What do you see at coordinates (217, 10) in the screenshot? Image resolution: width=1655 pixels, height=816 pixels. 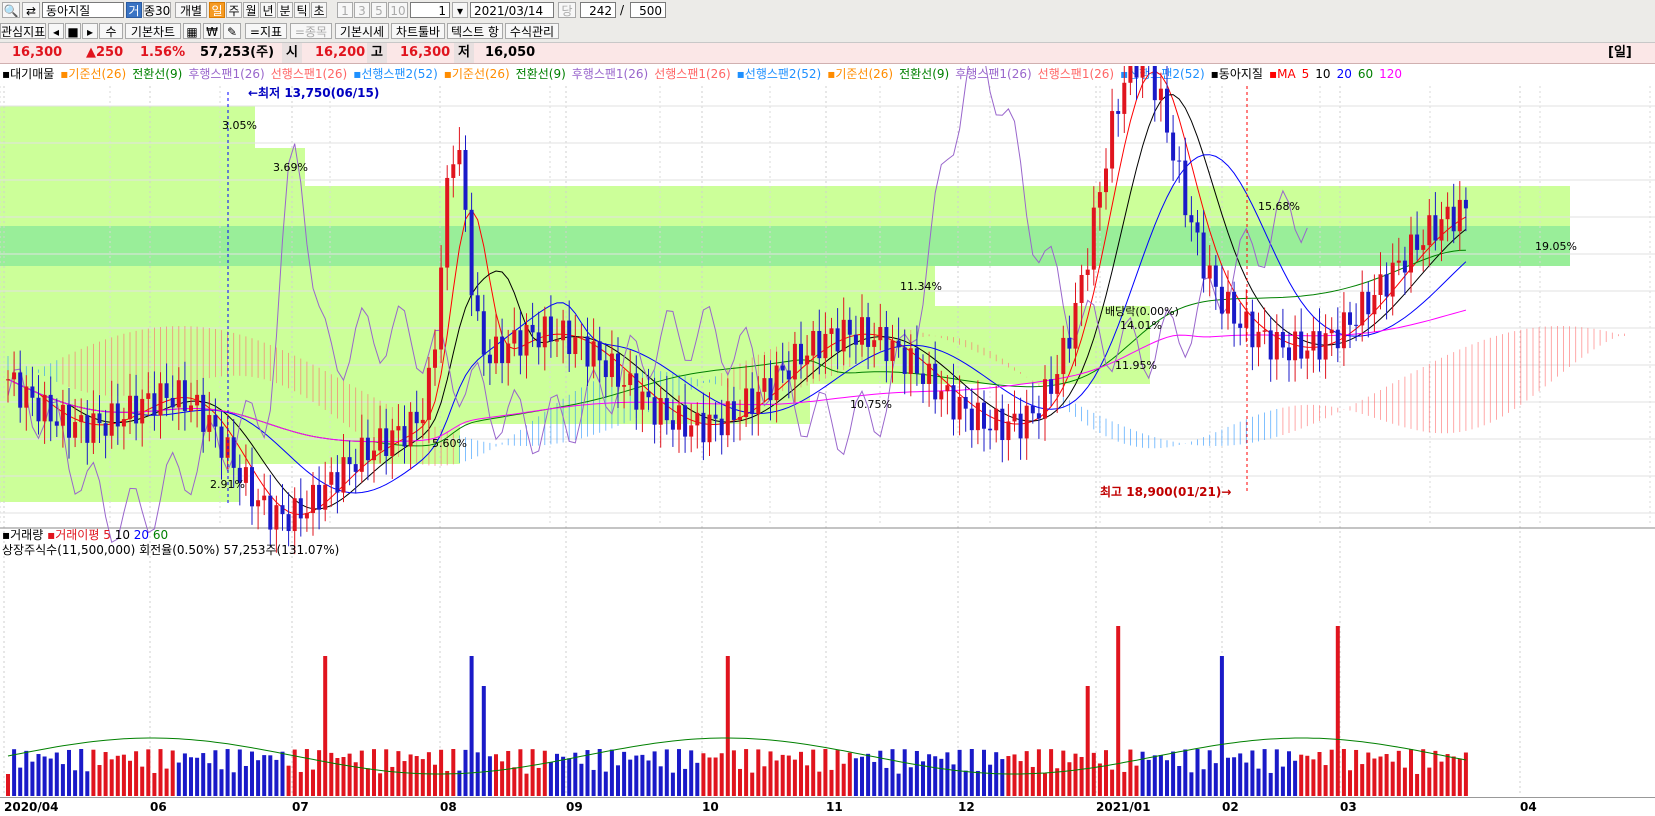 I see `period-day-button: 일` at bounding box center [217, 10].